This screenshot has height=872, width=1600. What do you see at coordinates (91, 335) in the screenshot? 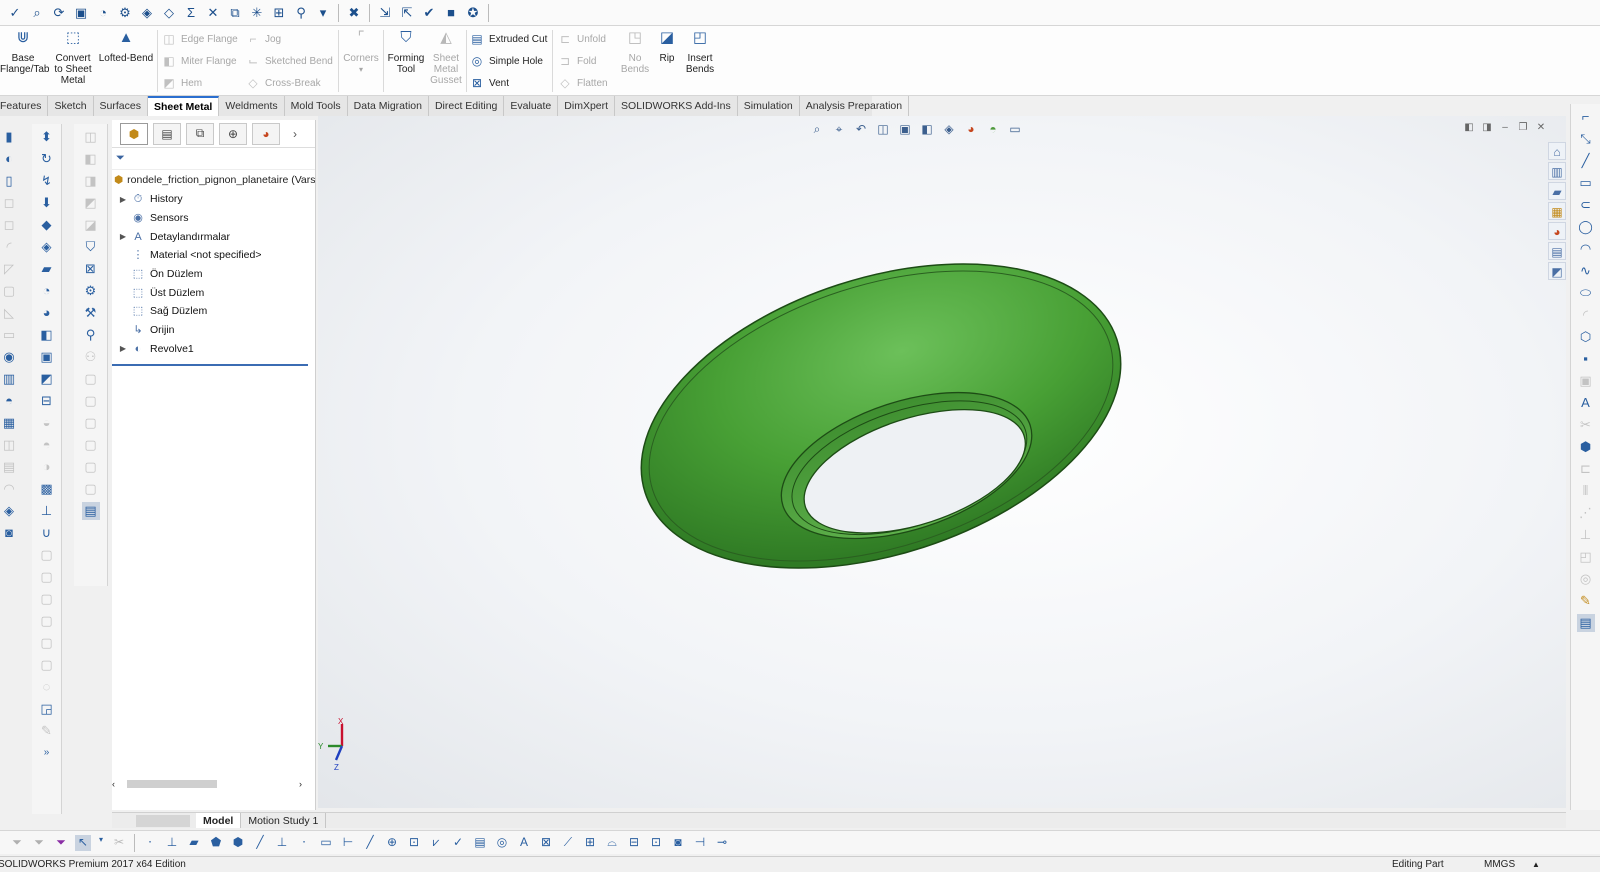
I see `sm-rip-icon: ⚲` at bounding box center [91, 335].